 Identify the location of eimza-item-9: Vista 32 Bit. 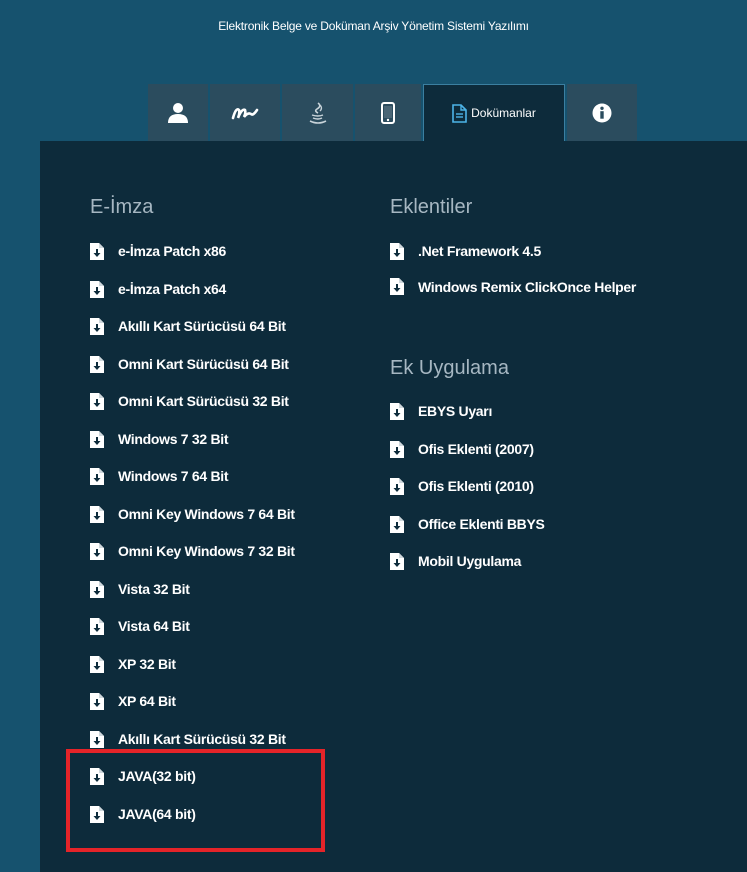
(140, 589).